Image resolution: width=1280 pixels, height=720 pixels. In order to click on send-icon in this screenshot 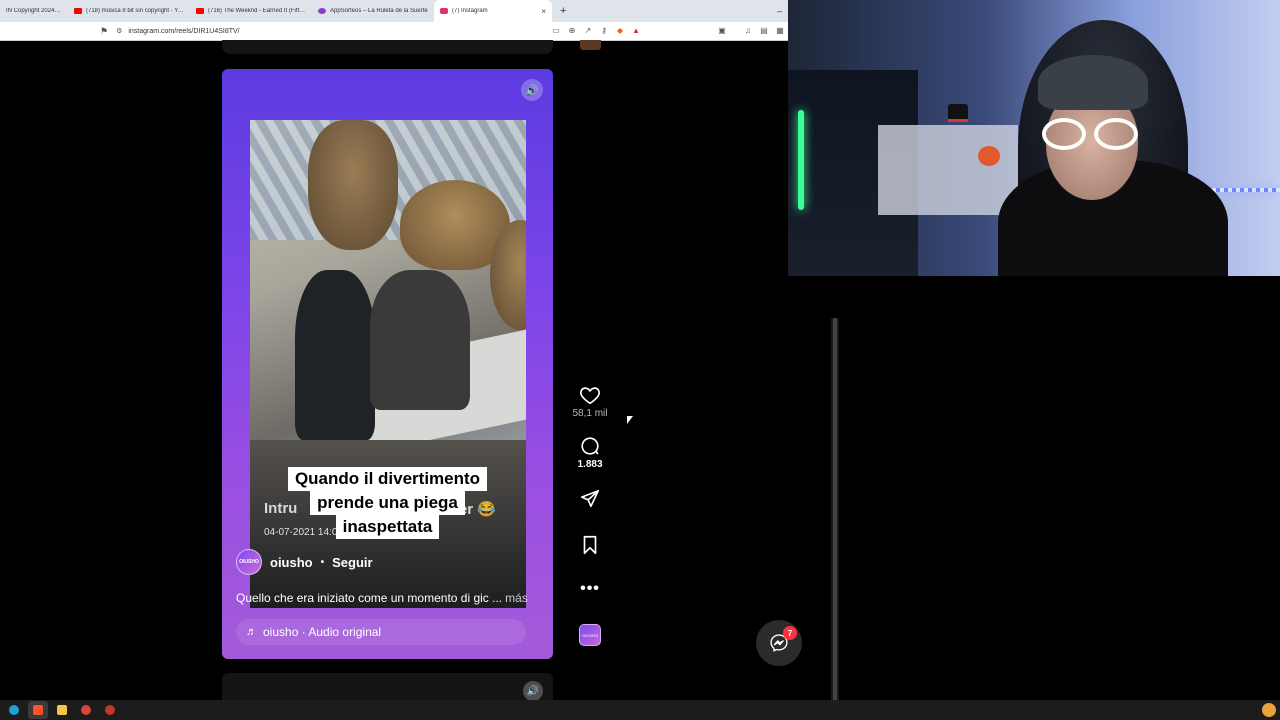, I will do `click(590, 498)`.